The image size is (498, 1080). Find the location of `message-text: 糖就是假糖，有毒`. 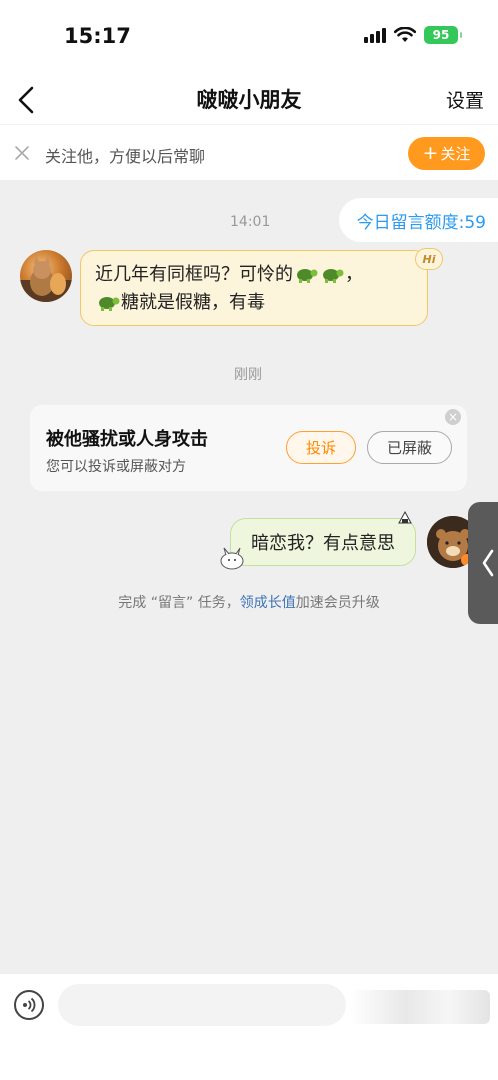

message-text: 糖就是假糖，有毒 is located at coordinates (193, 302).